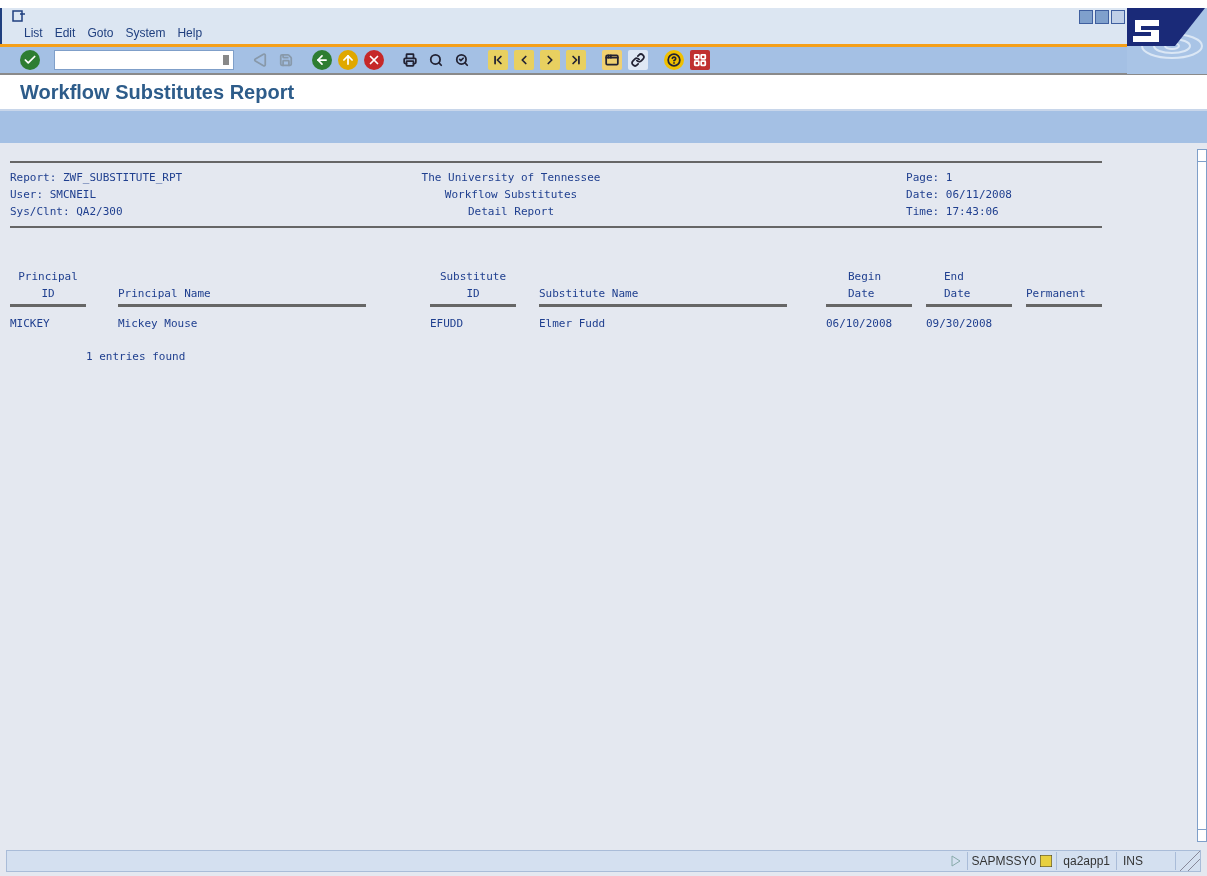  Describe the element at coordinates (589, 294) in the screenshot. I see `column-header: Substitute Name` at that location.